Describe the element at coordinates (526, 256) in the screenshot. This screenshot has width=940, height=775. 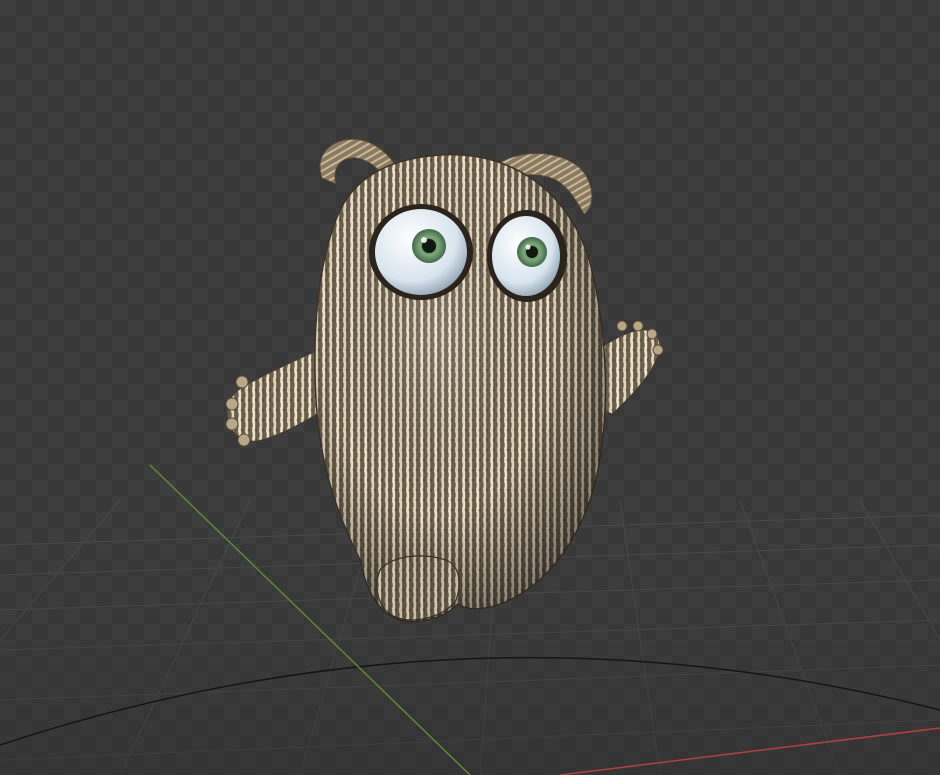
I see `right-eye` at that location.